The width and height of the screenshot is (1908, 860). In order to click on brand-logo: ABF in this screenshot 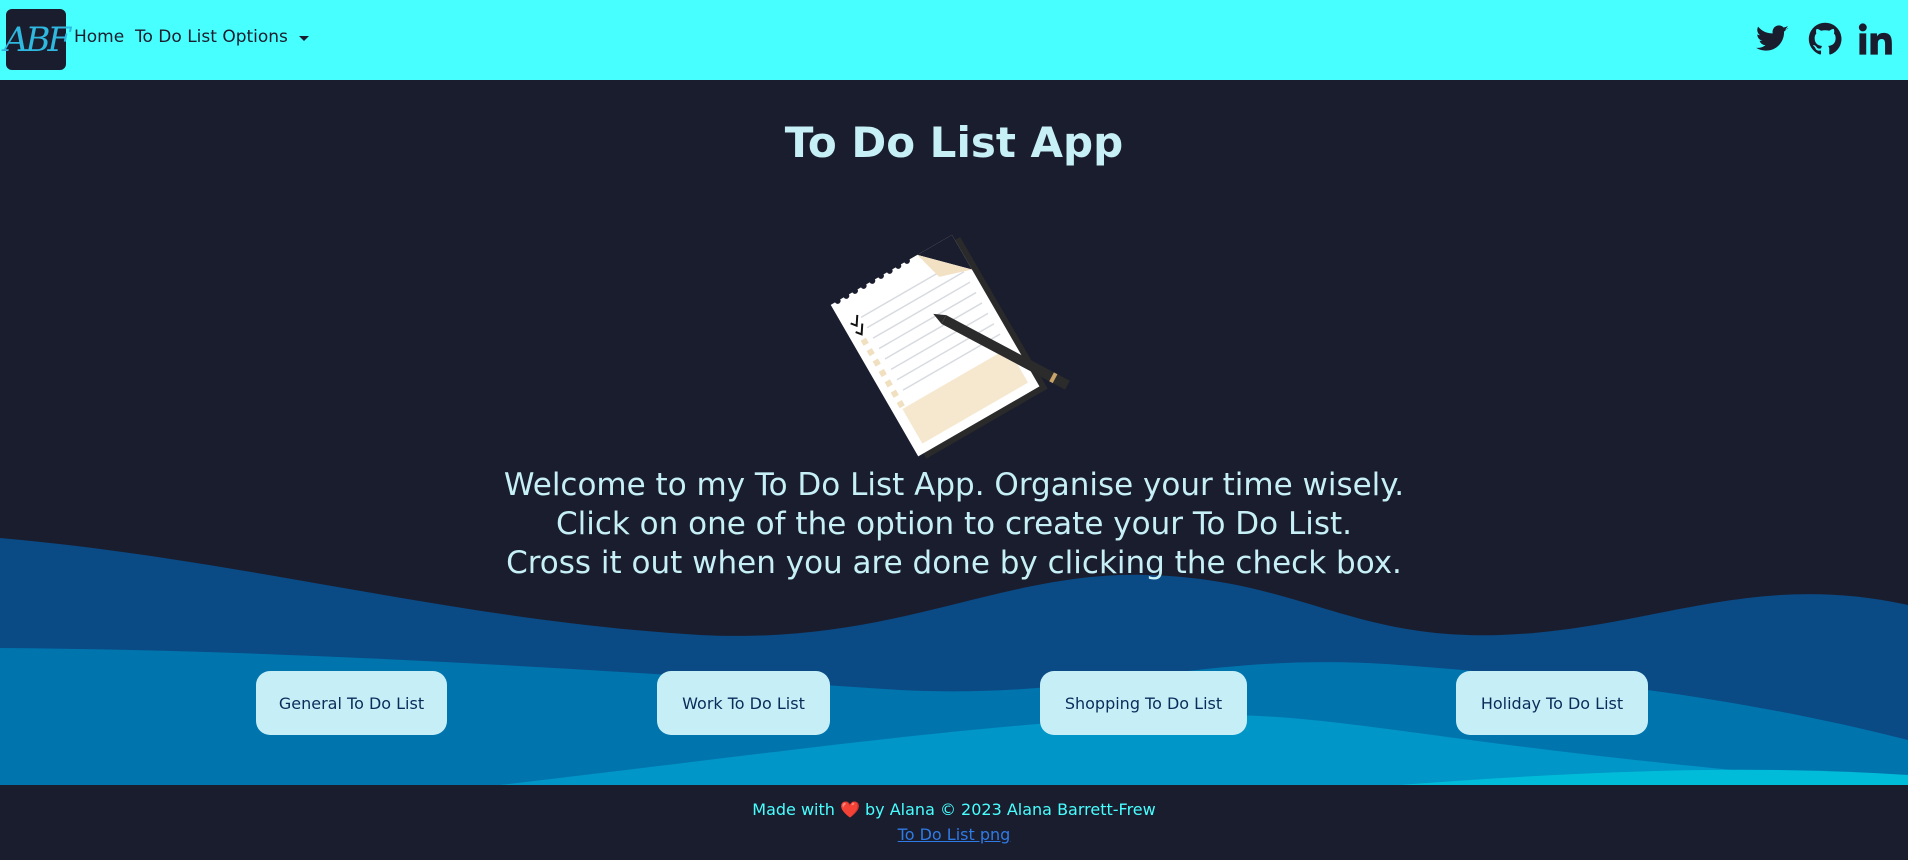, I will do `click(37, 39)`.